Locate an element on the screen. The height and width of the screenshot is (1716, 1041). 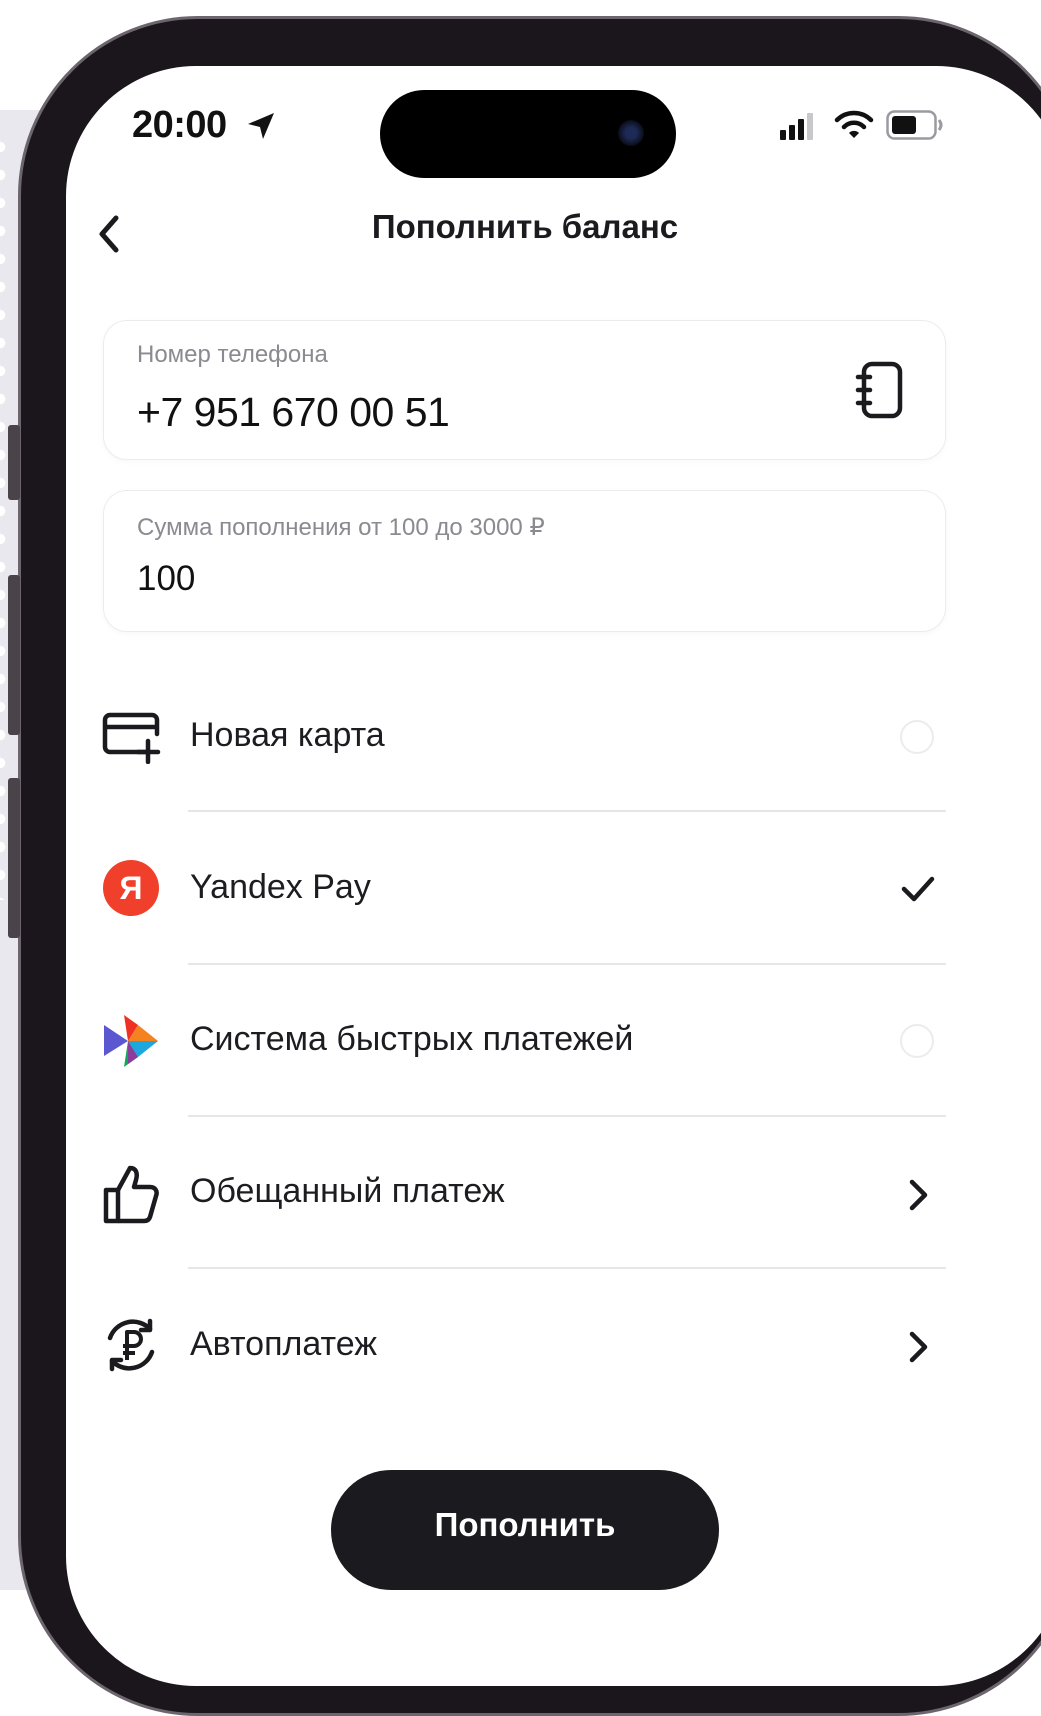
front-camera is located at coordinates (631, 133).